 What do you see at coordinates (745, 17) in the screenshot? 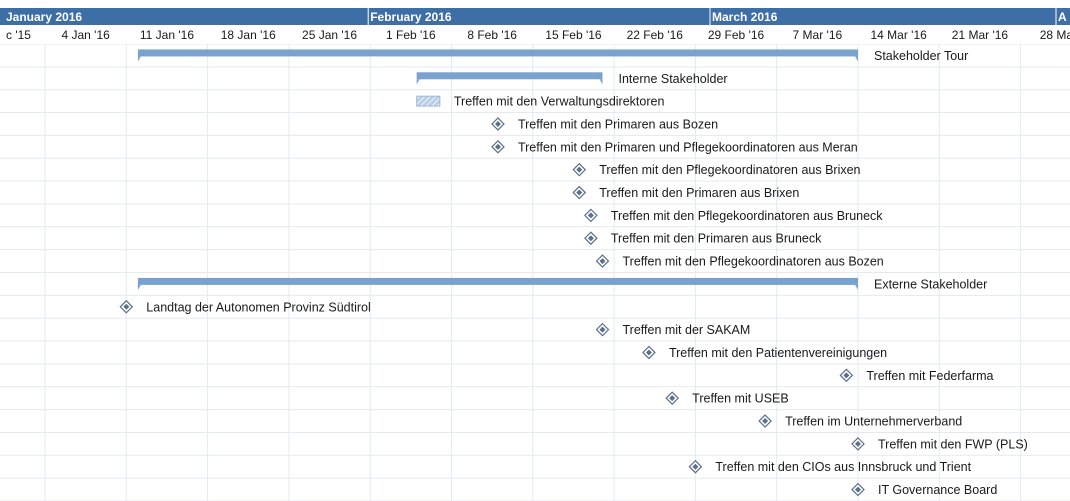
I see `month-label: March 2016` at bounding box center [745, 17].